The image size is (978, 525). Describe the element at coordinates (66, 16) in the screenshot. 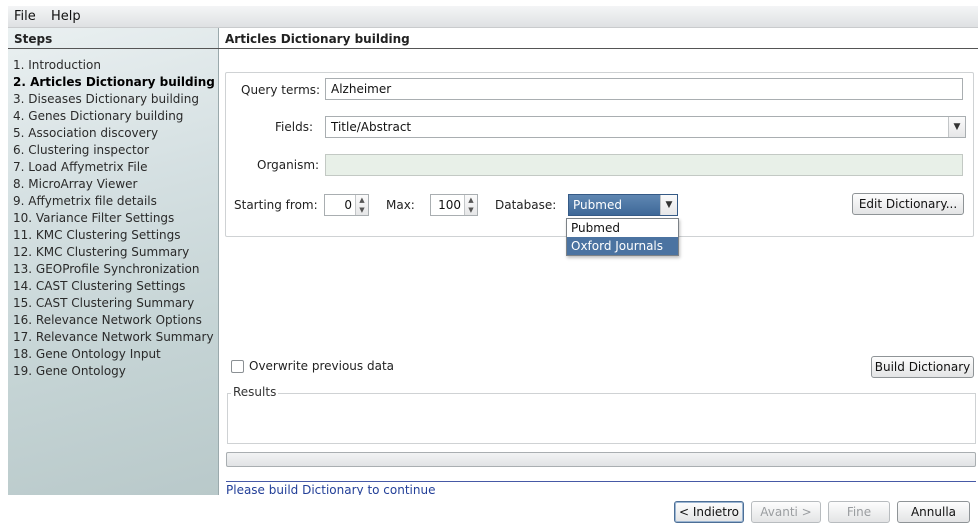

I see `menu-help: Help` at that location.